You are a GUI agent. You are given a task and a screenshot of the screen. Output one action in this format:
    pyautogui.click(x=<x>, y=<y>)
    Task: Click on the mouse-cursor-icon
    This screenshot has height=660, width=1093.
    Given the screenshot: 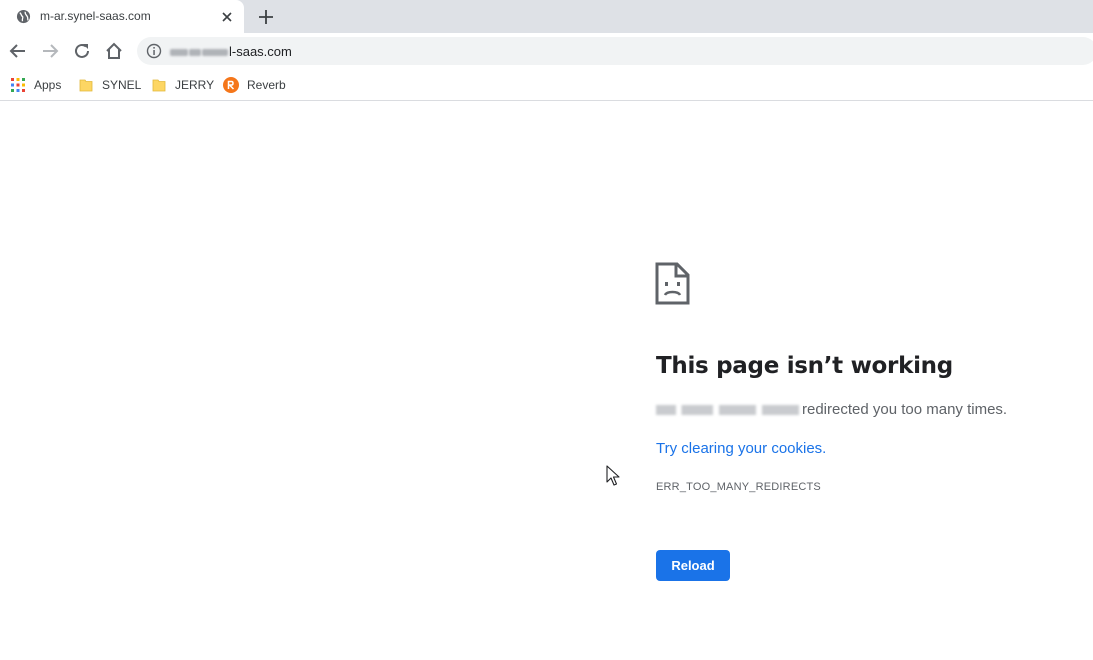 What is the action you would take?
    pyautogui.click(x=613, y=475)
    